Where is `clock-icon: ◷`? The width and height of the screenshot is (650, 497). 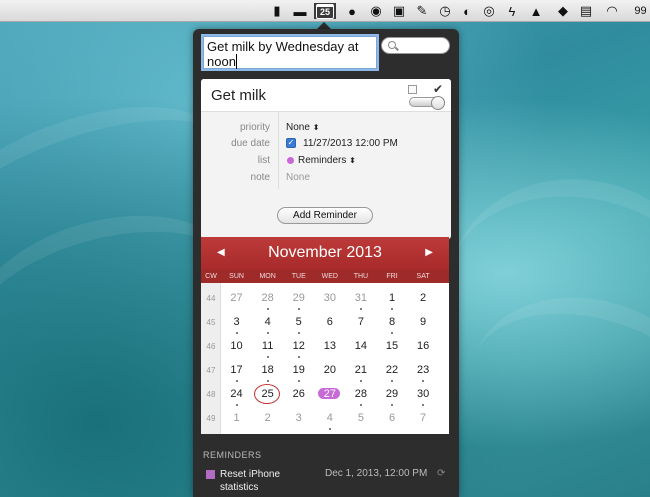
clock-icon: ◷ is located at coordinates (445, 11).